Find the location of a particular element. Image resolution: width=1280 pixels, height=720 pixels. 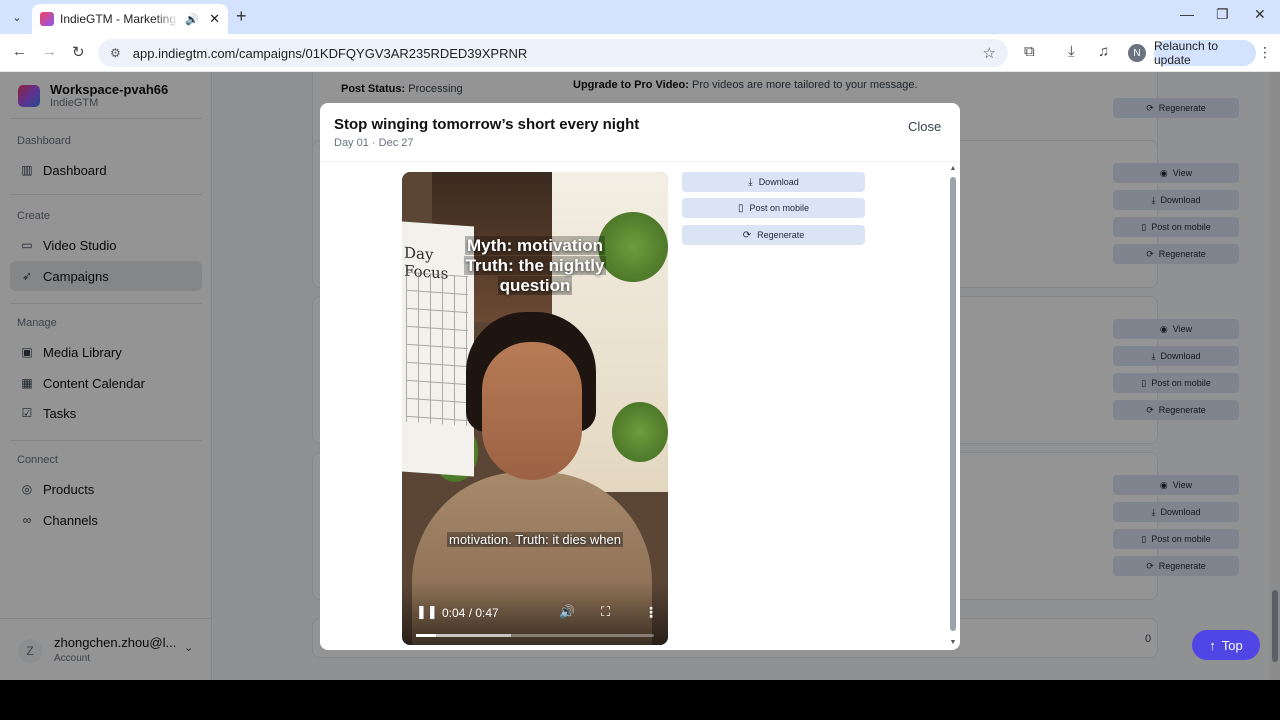

tab-title: IndieGTM - Marketing OS f is located at coordinates (119, 19).